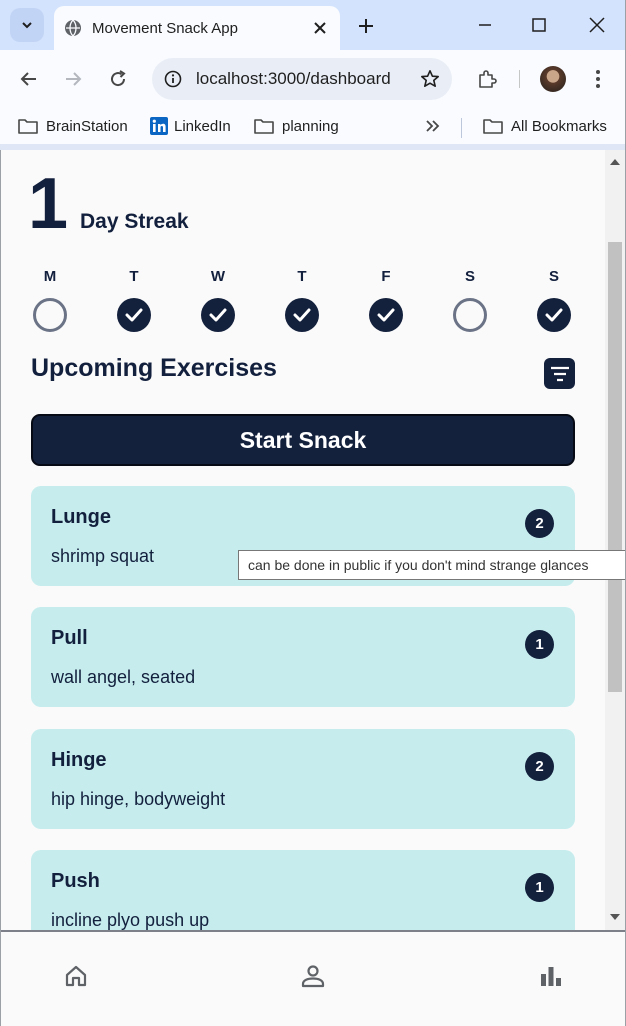 The width and height of the screenshot is (626, 1026). I want to click on exercise-title: Pull, so click(69, 638).